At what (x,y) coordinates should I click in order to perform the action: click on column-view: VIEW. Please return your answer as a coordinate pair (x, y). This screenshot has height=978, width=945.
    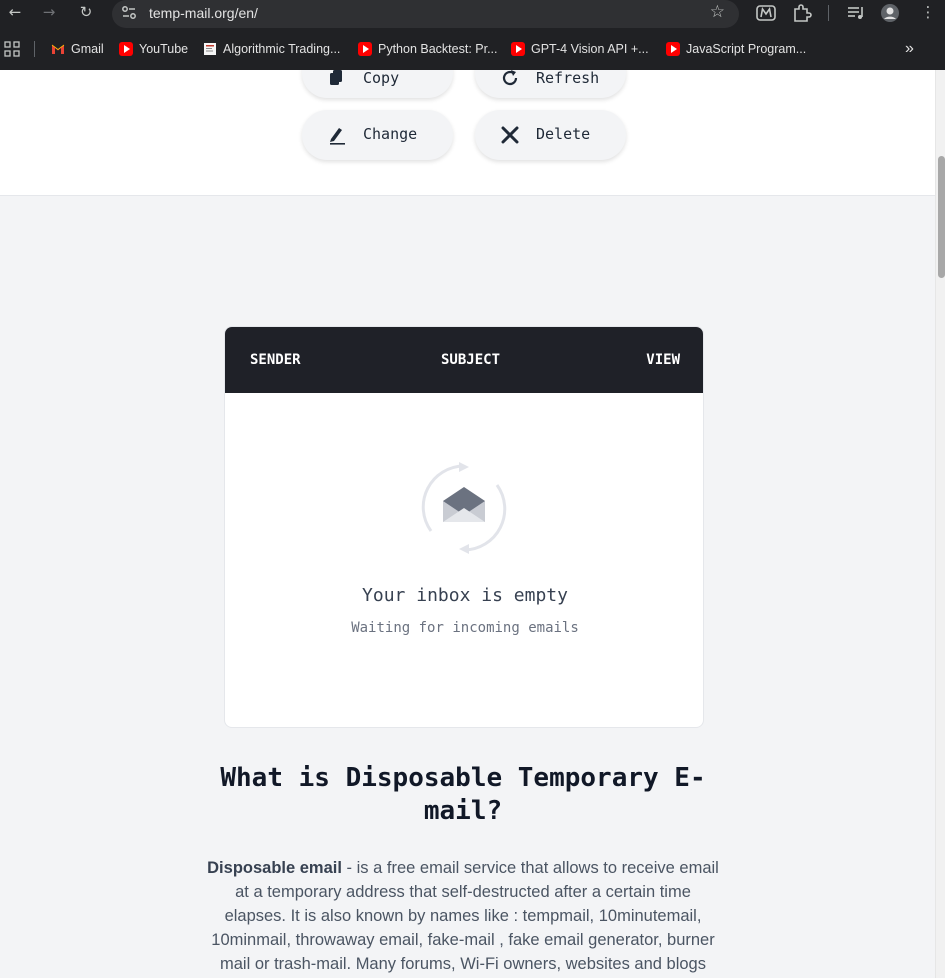
    Looking at the image, I should click on (663, 360).